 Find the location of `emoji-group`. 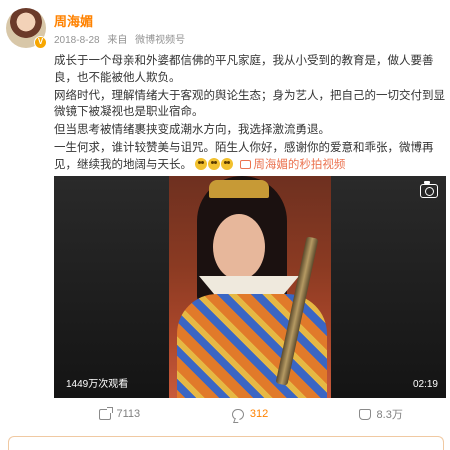

emoji-group is located at coordinates (214, 164).